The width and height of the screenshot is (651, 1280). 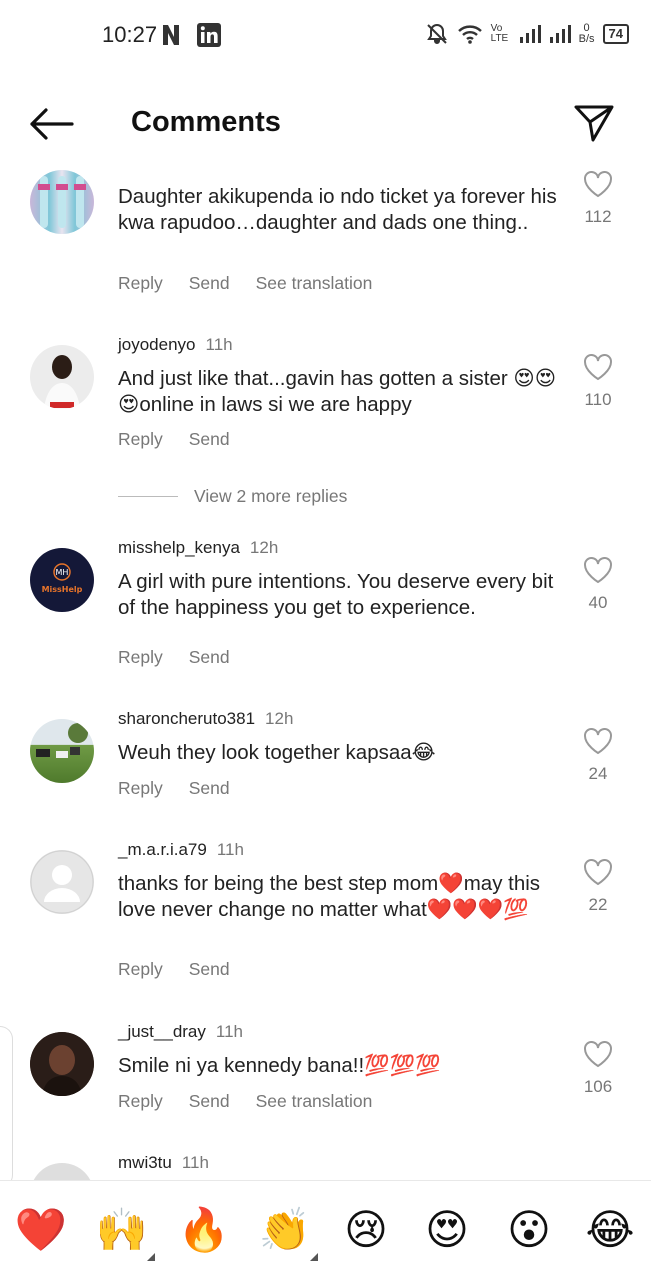 What do you see at coordinates (171, 35) in the screenshot?
I see `netflix-notification-icon` at bounding box center [171, 35].